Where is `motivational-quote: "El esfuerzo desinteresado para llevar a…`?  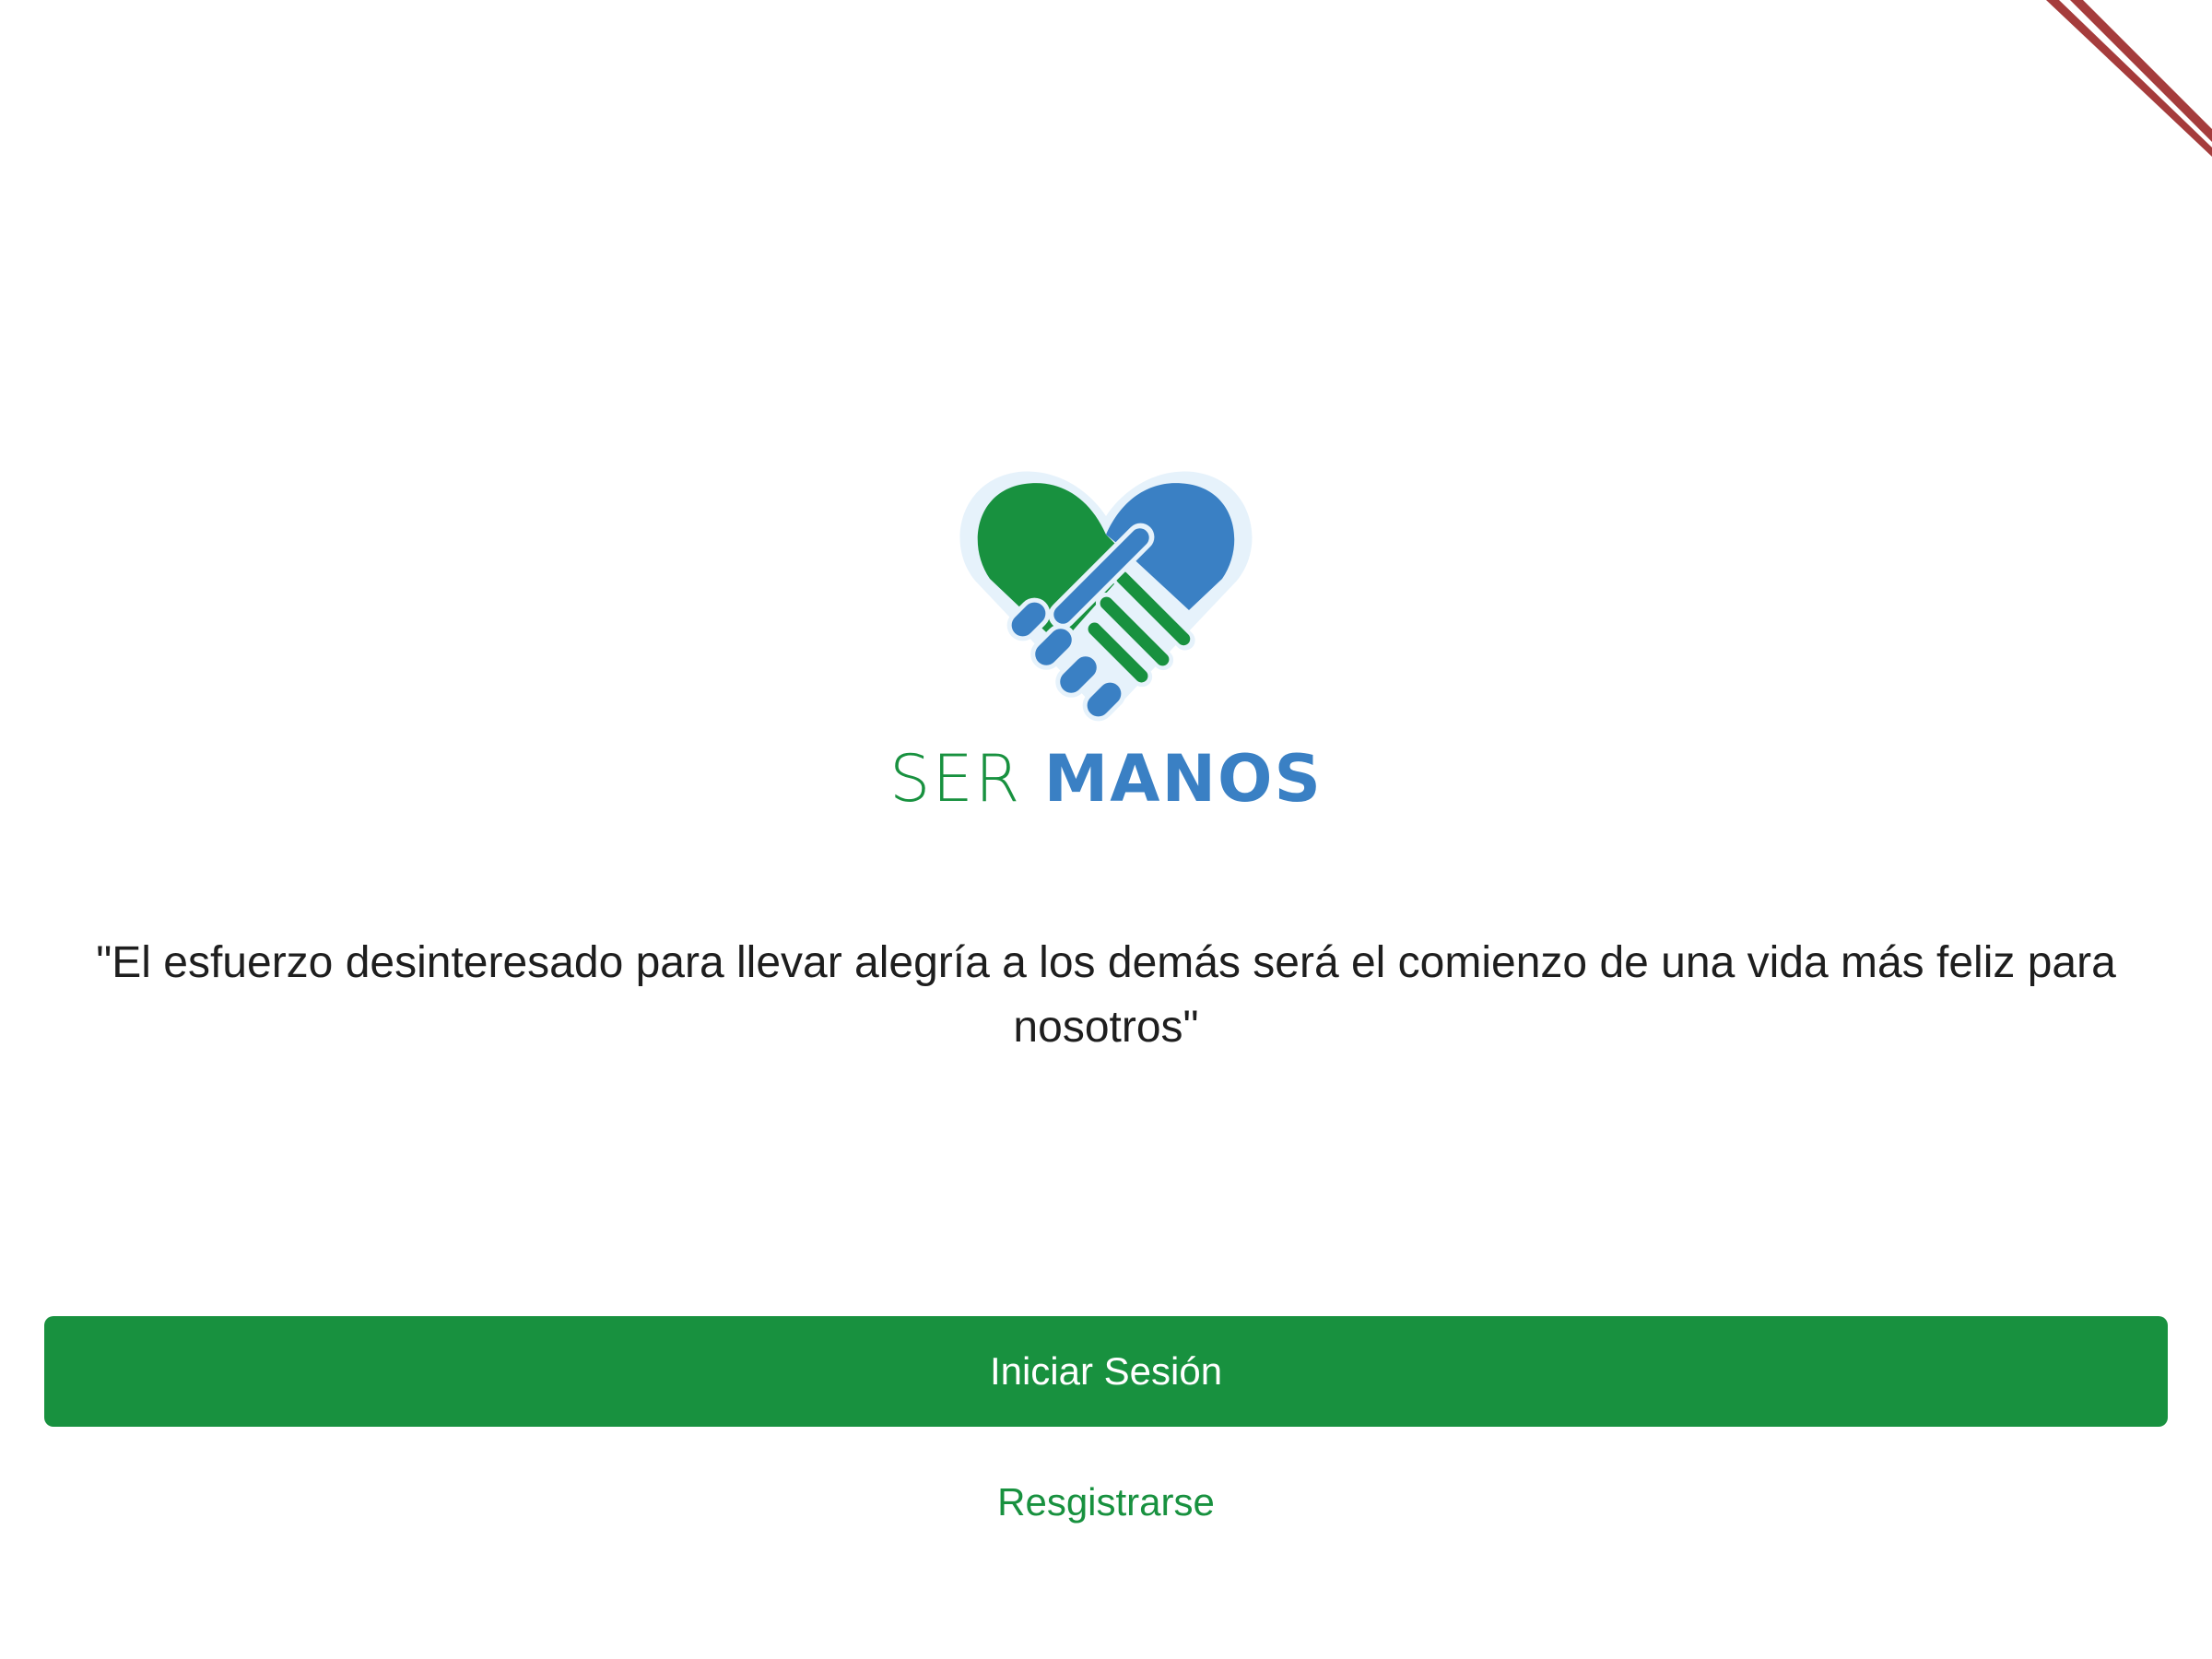
motivational-quote: "El esfuerzo desinteresado para llevar a… is located at coordinates (1106, 995).